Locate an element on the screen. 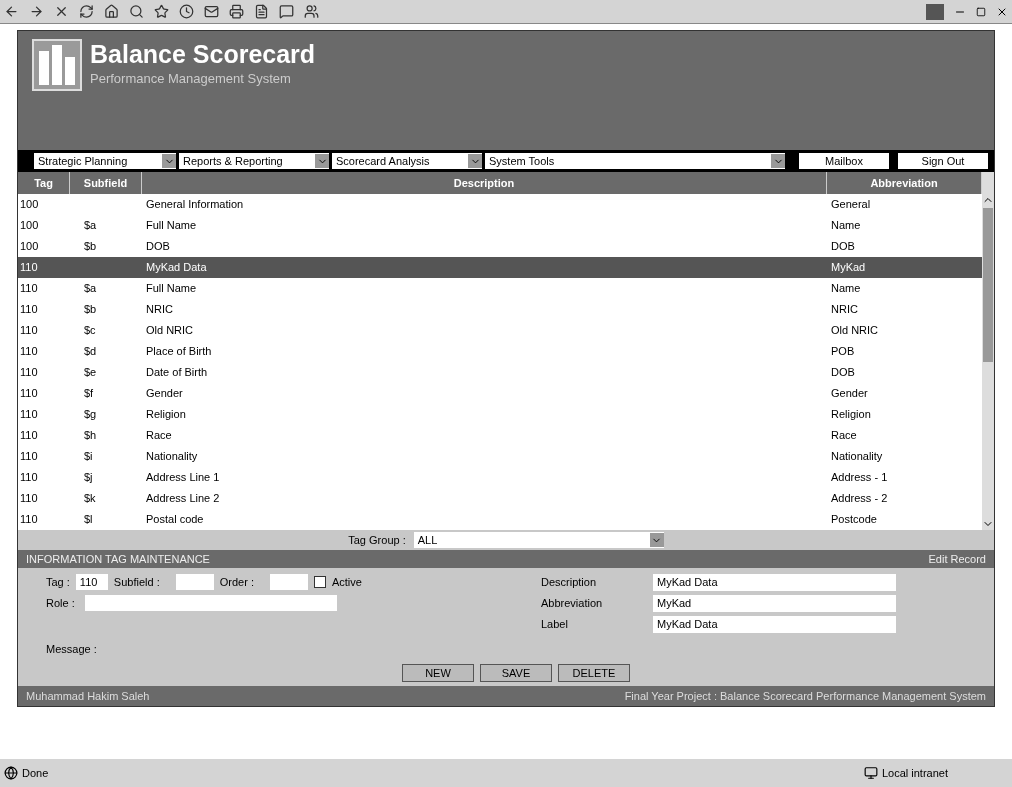 The image size is (1012, 787). header-button: Mailbox is located at coordinates (844, 161).